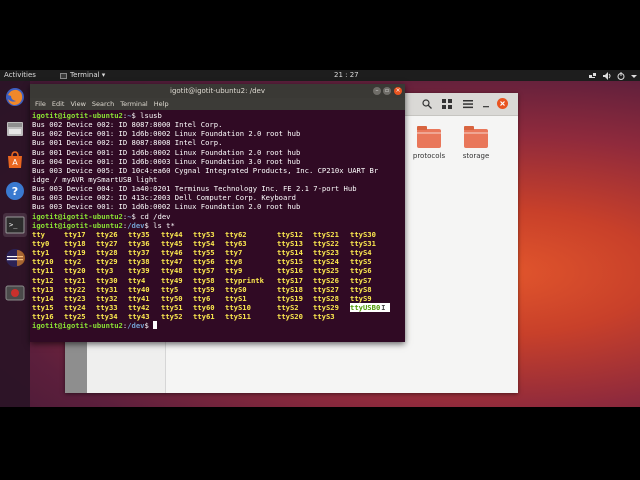  What do you see at coordinates (15, 97) in the screenshot?
I see `firefox-launcher` at bounding box center [15, 97].